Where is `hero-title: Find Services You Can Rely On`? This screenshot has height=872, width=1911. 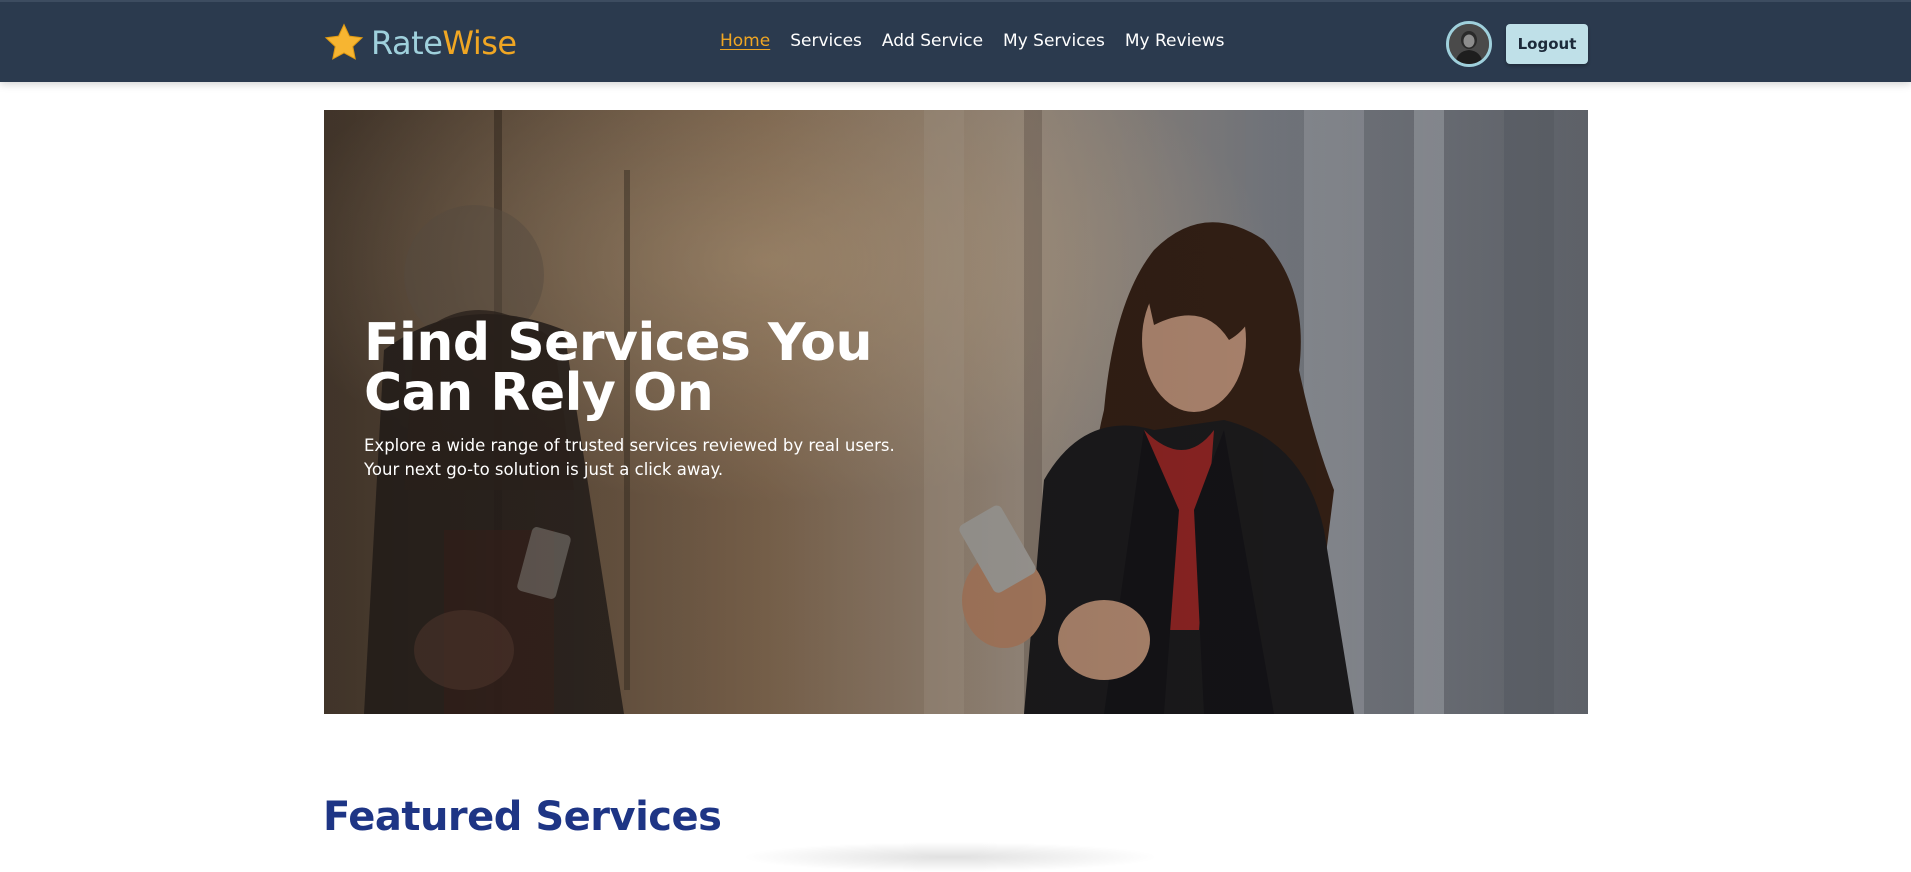
hero-title: Find Services You Can Rely On is located at coordinates (618, 368).